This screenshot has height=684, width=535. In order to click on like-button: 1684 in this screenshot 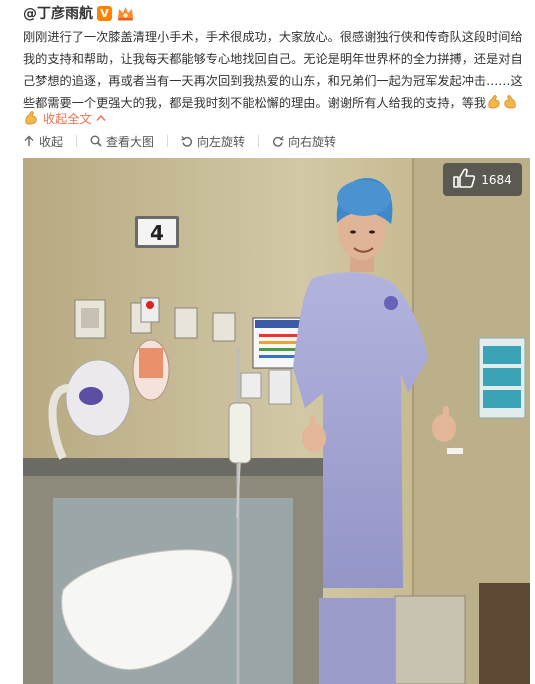, I will do `click(482, 179)`.